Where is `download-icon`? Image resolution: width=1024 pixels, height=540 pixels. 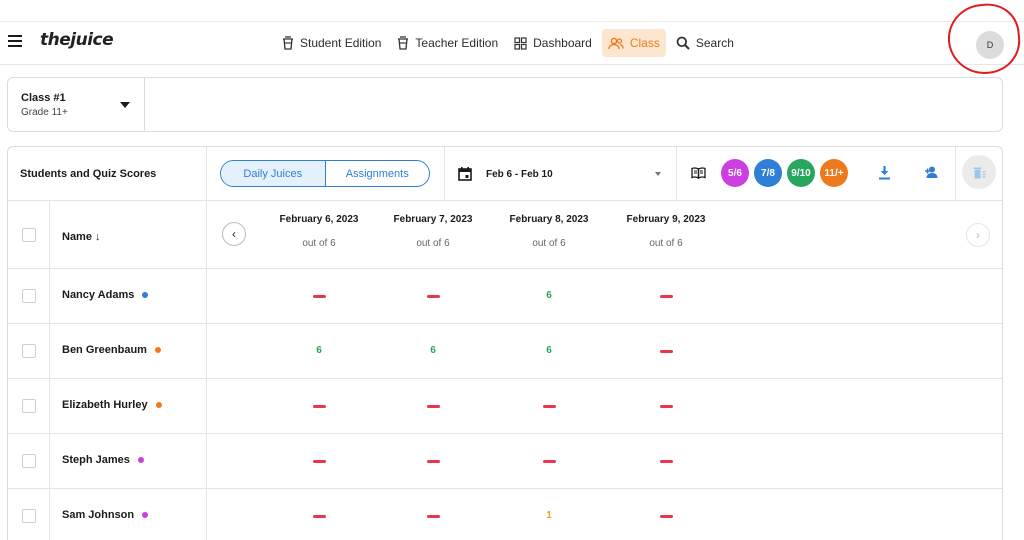
download-icon is located at coordinates (884, 172).